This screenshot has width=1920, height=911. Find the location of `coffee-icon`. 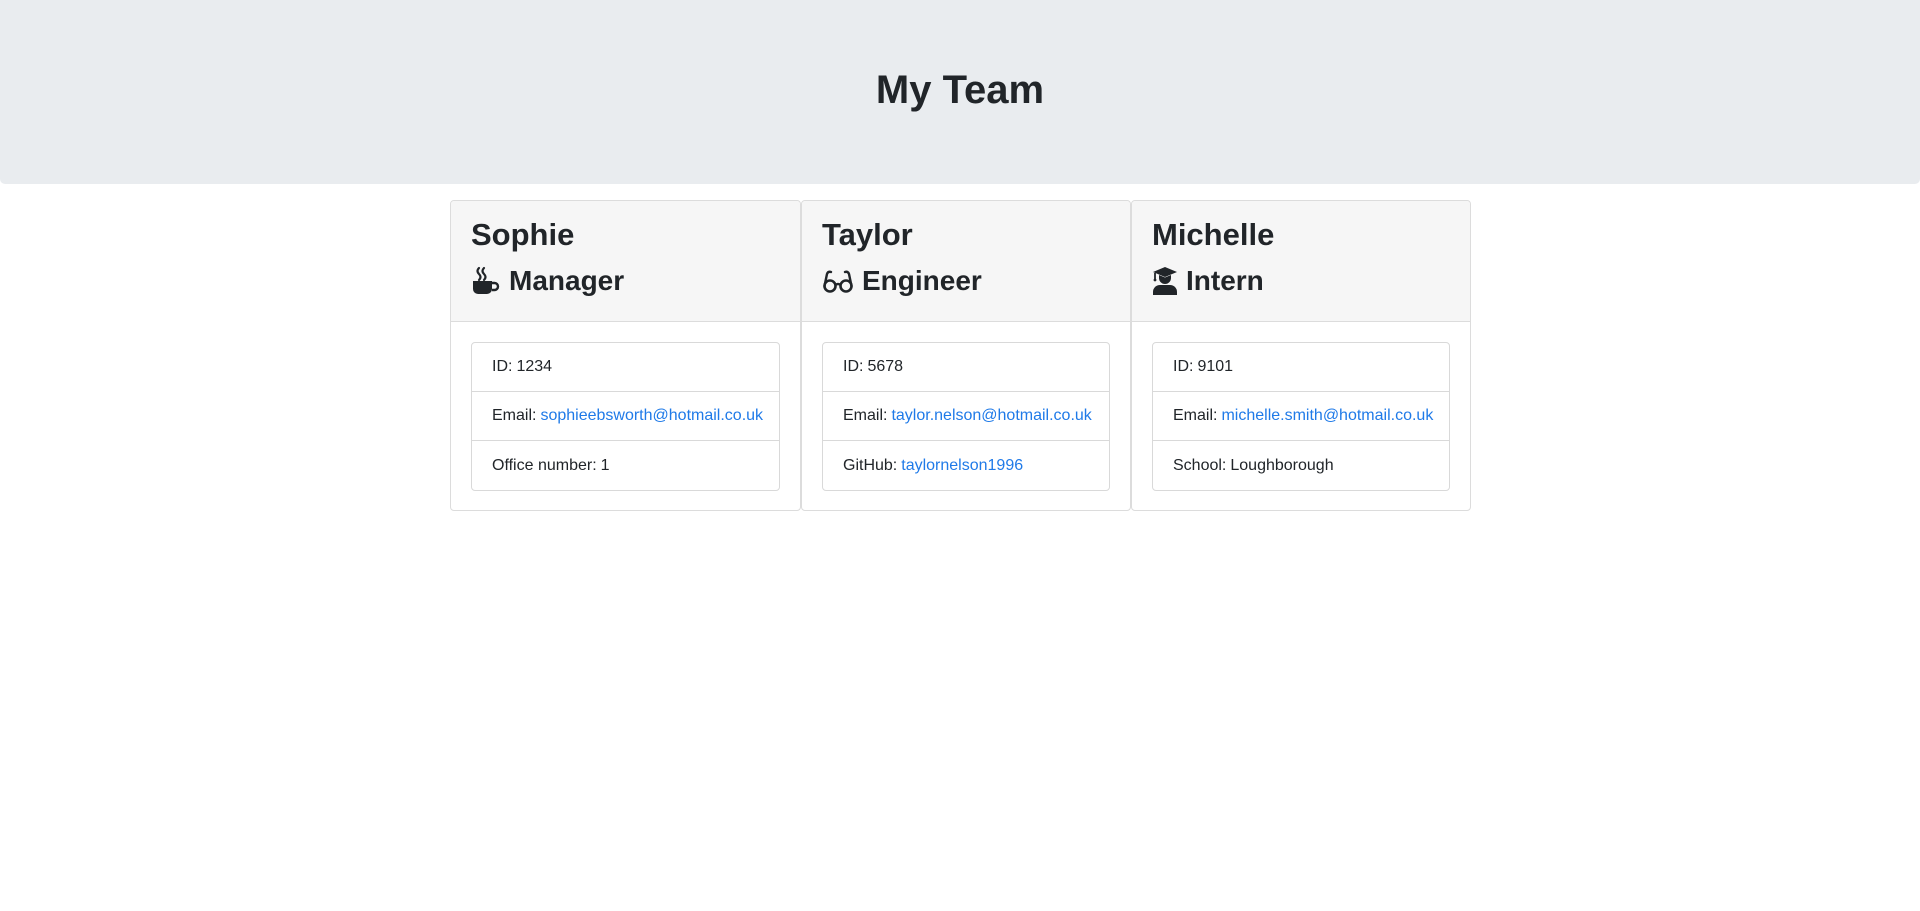

coffee-icon is located at coordinates (486, 281).